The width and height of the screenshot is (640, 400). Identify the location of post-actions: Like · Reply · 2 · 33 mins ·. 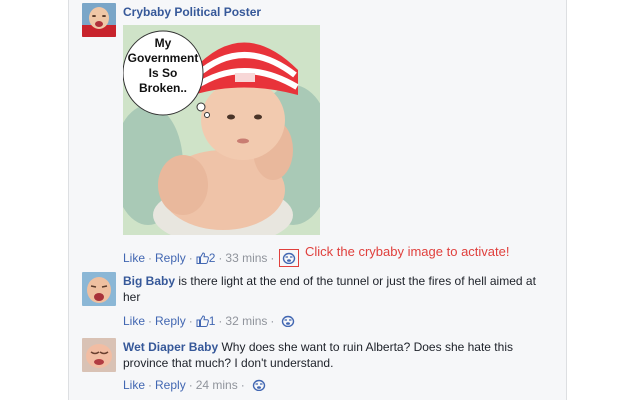
(211, 258).